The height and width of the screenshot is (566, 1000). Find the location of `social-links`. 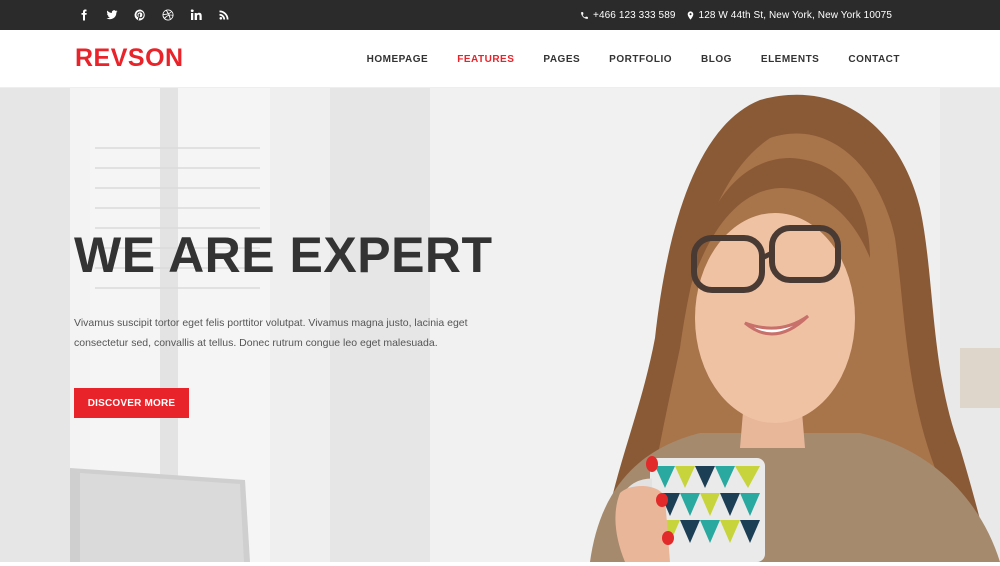

social-links is located at coordinates (162, 15).